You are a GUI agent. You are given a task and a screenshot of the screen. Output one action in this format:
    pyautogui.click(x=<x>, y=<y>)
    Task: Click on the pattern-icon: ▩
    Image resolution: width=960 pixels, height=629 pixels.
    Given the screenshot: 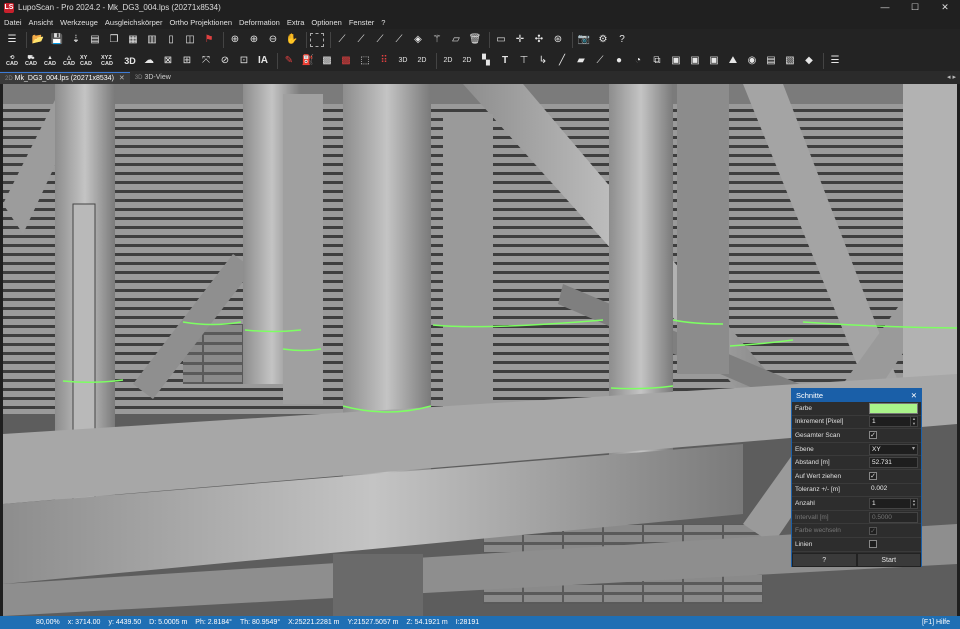 What is the action you would take?
    pyautogui.click(x=327, y=61)
    